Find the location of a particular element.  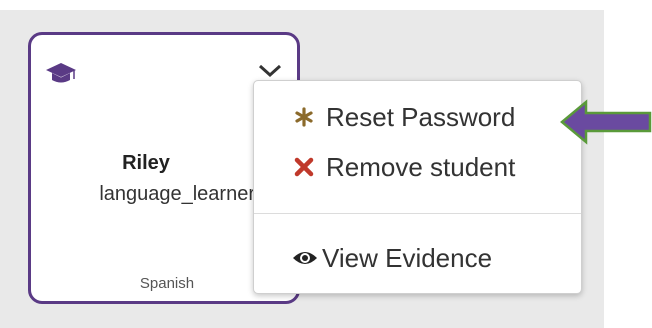

view-evidence-menu-item: View Evidence is located at coordinates (417, 258).